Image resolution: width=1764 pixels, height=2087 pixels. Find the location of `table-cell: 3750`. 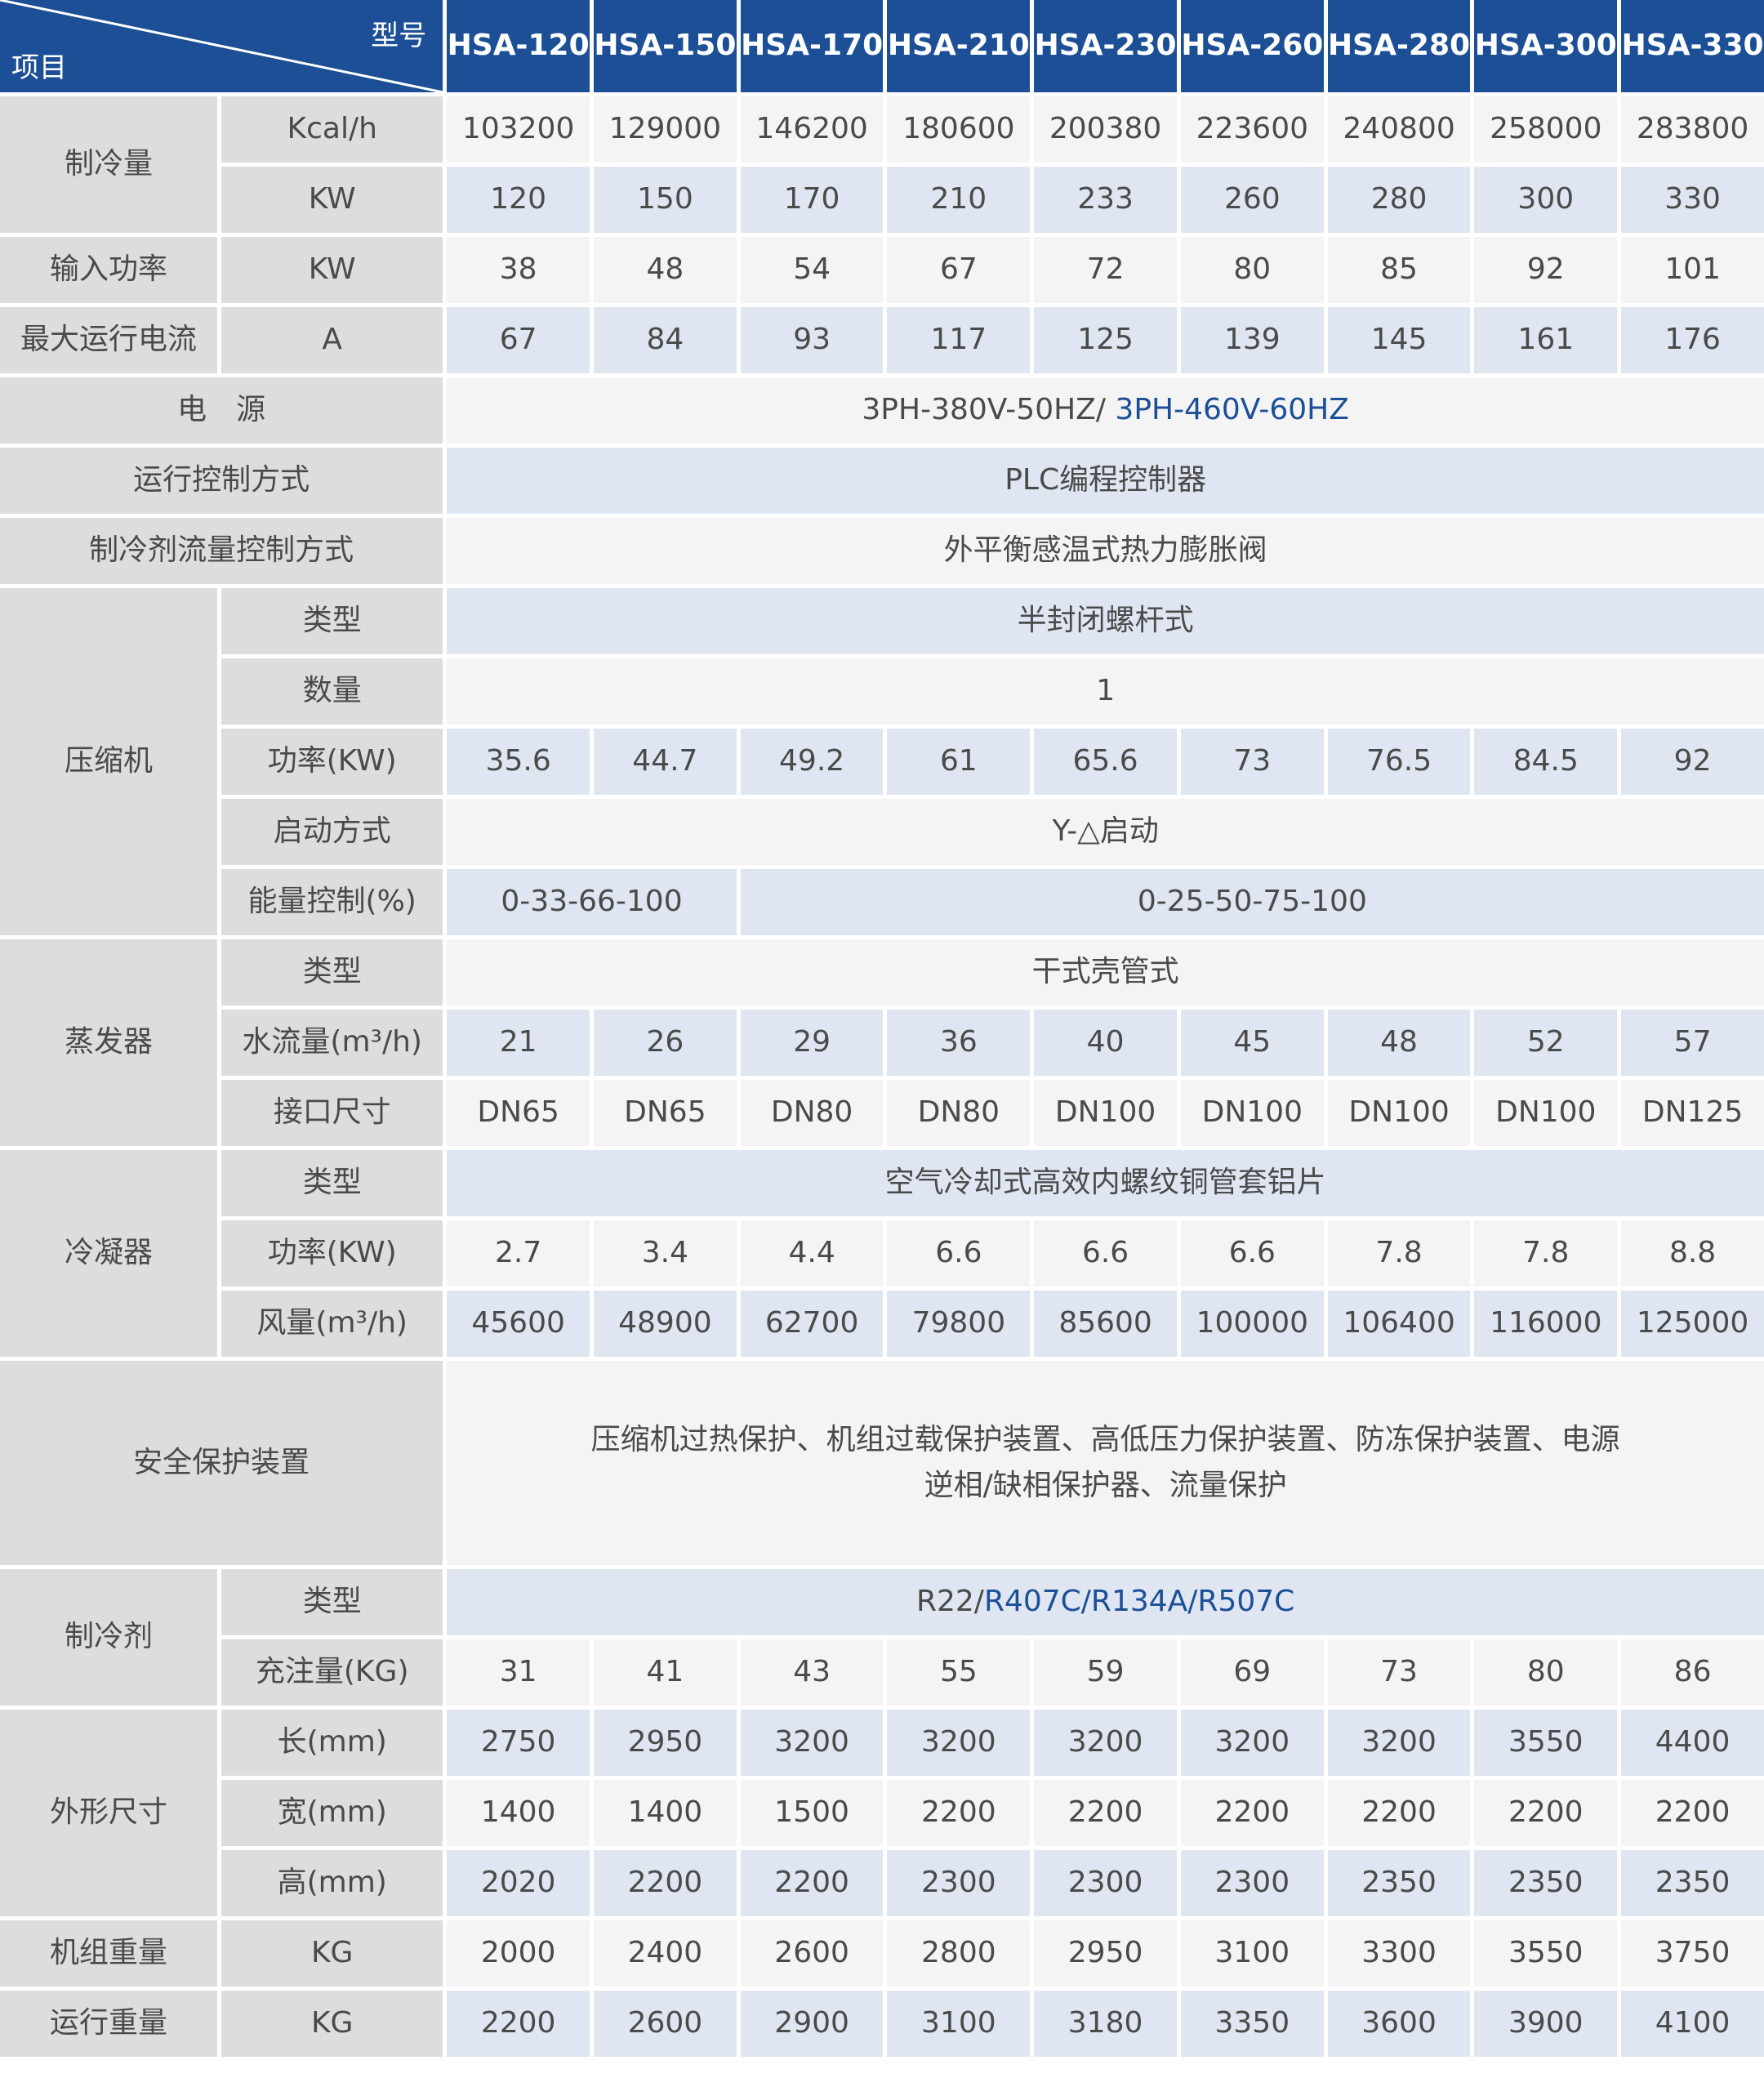

table-cell: 3750 is located at coordinates (1692, 1954).